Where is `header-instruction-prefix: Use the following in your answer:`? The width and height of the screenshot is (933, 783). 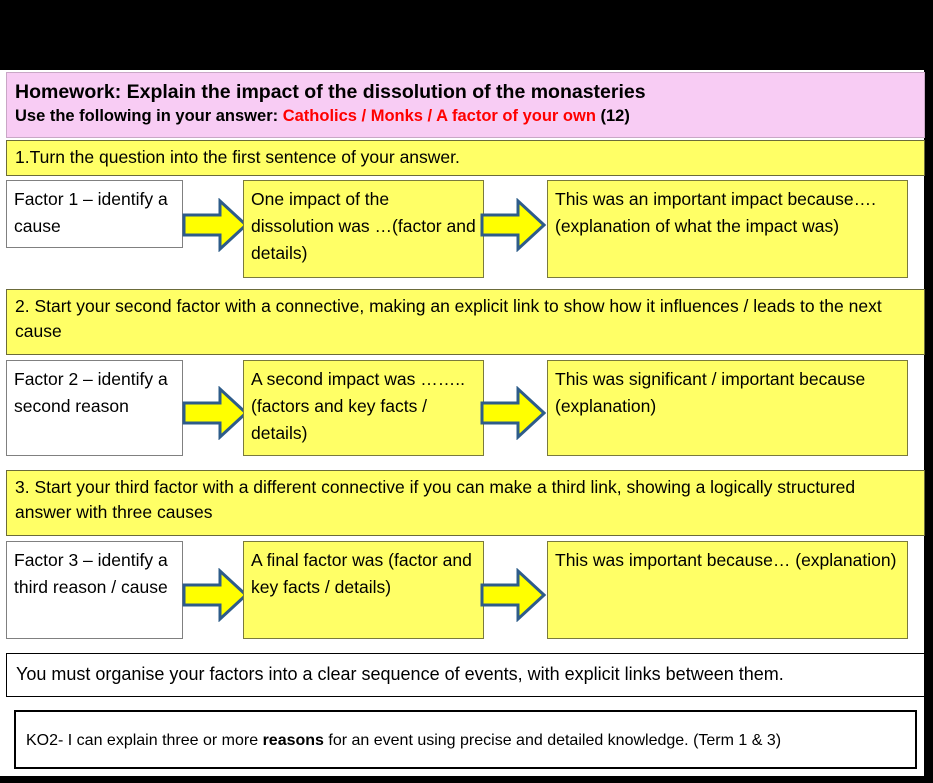 header-instruction-prefix: Use the following in your answer: is located at coordinates (149, 116).